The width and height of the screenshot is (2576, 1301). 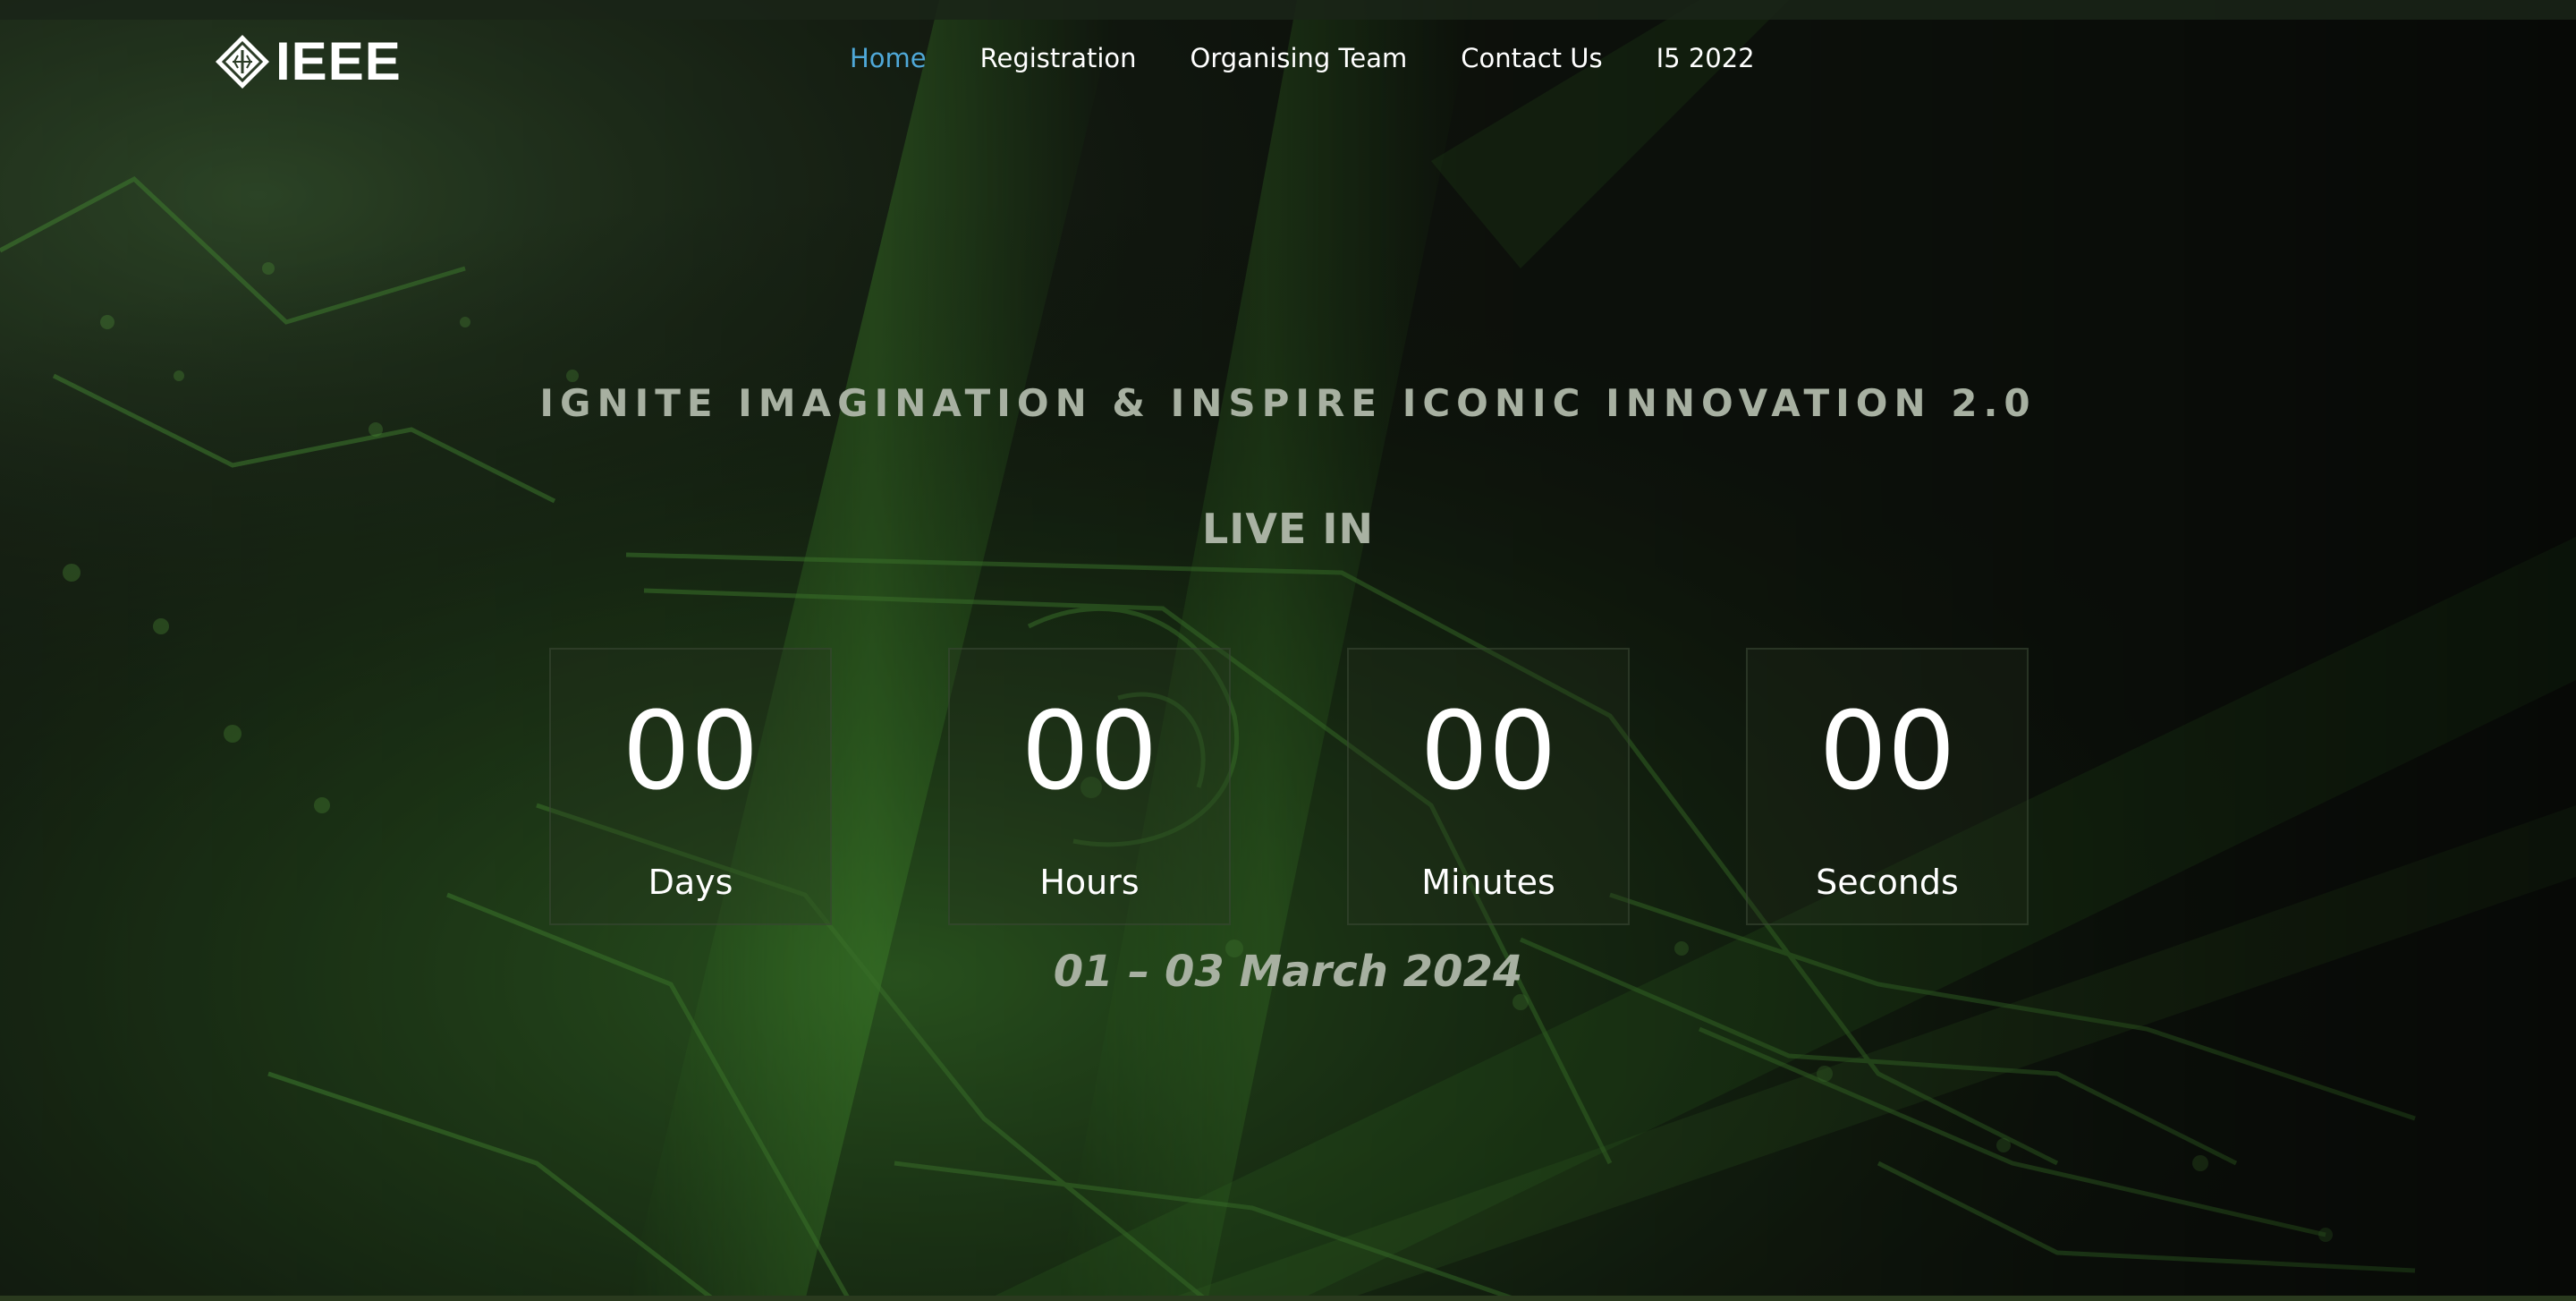 I want to click on event-date: 01 – 03 March 2024, so click(x=1288, y=972).